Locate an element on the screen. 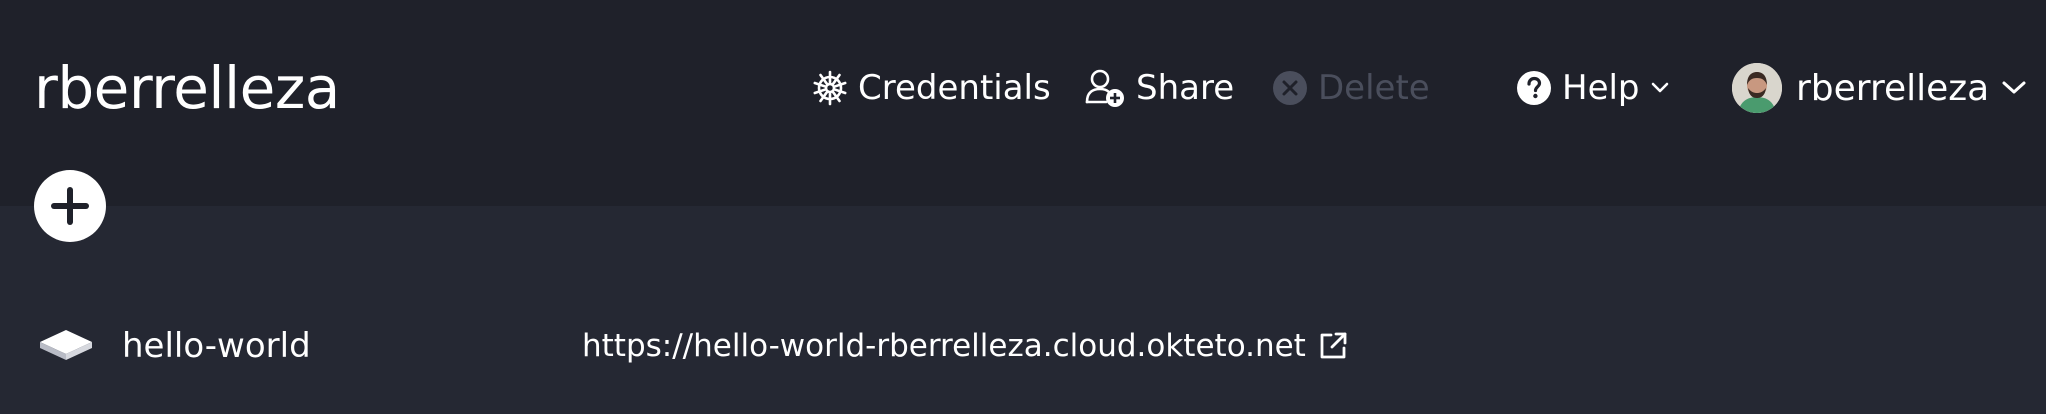 The image size is (2046, 414). page-title: rberrelleza is located at coordinates (187, 88).